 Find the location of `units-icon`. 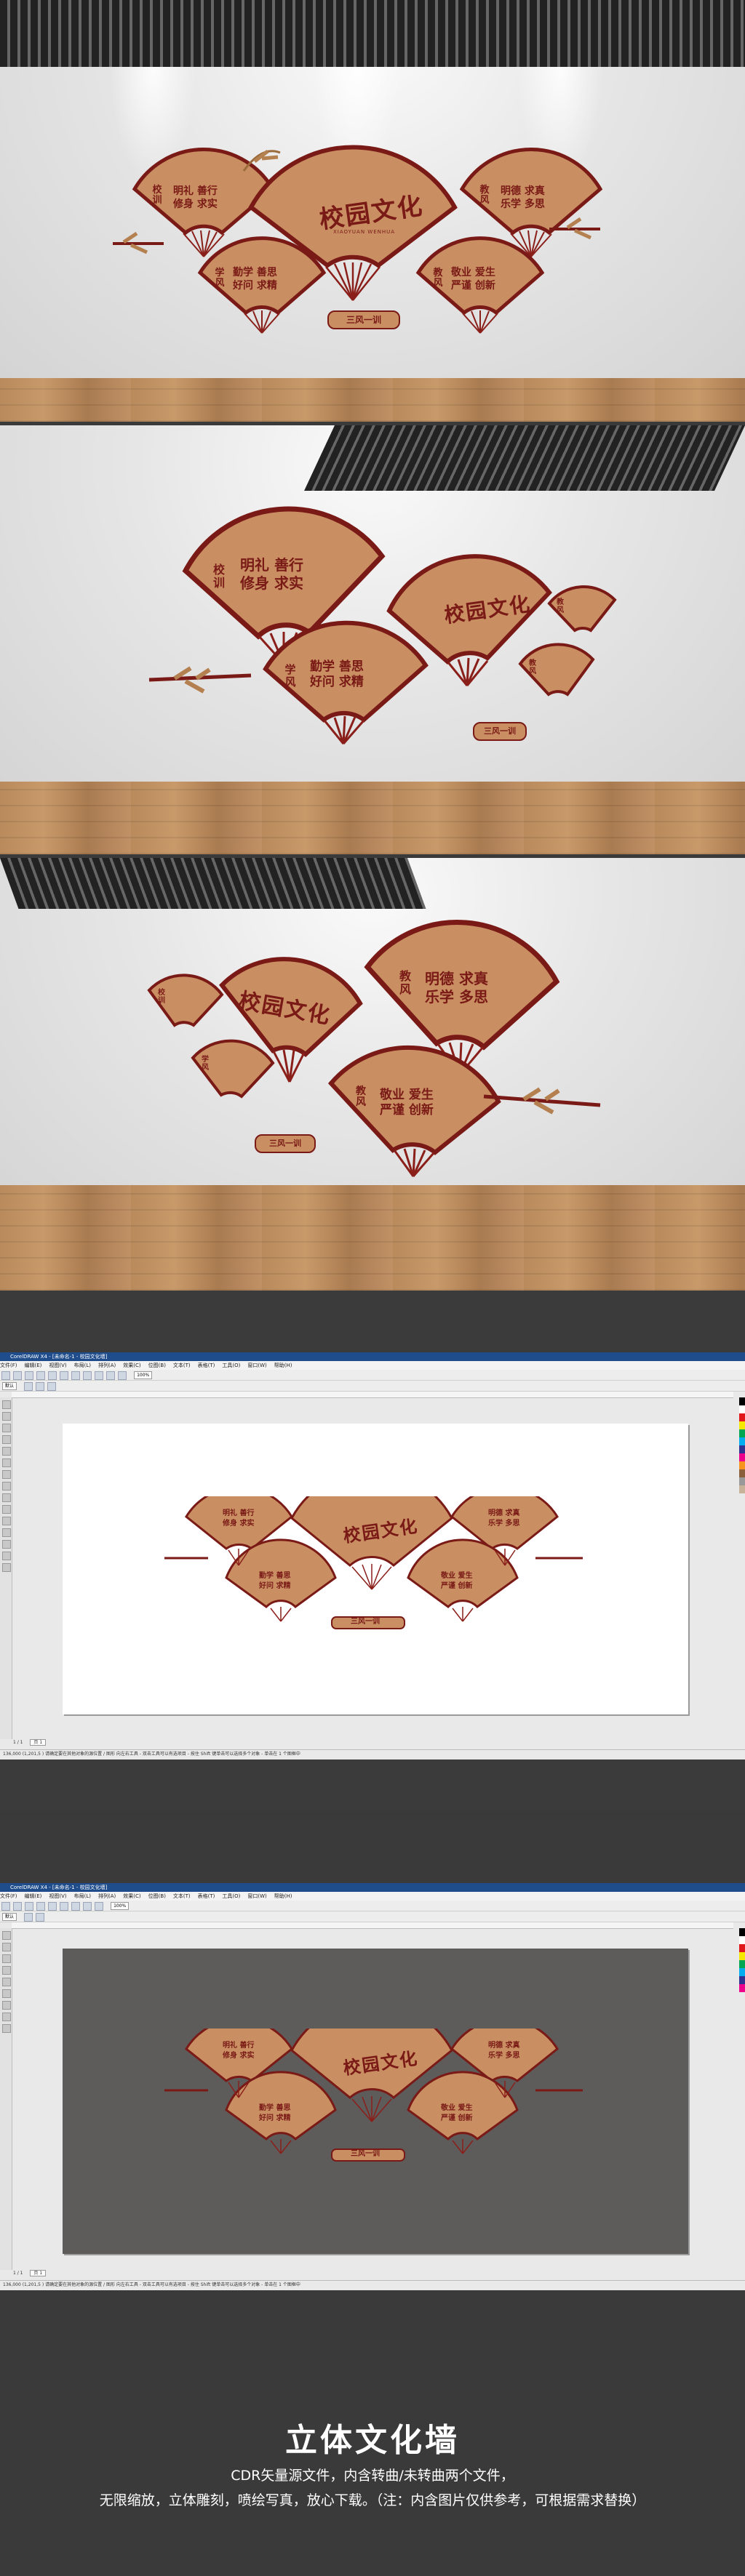

units-icon is located at coordinates (52, 1386).